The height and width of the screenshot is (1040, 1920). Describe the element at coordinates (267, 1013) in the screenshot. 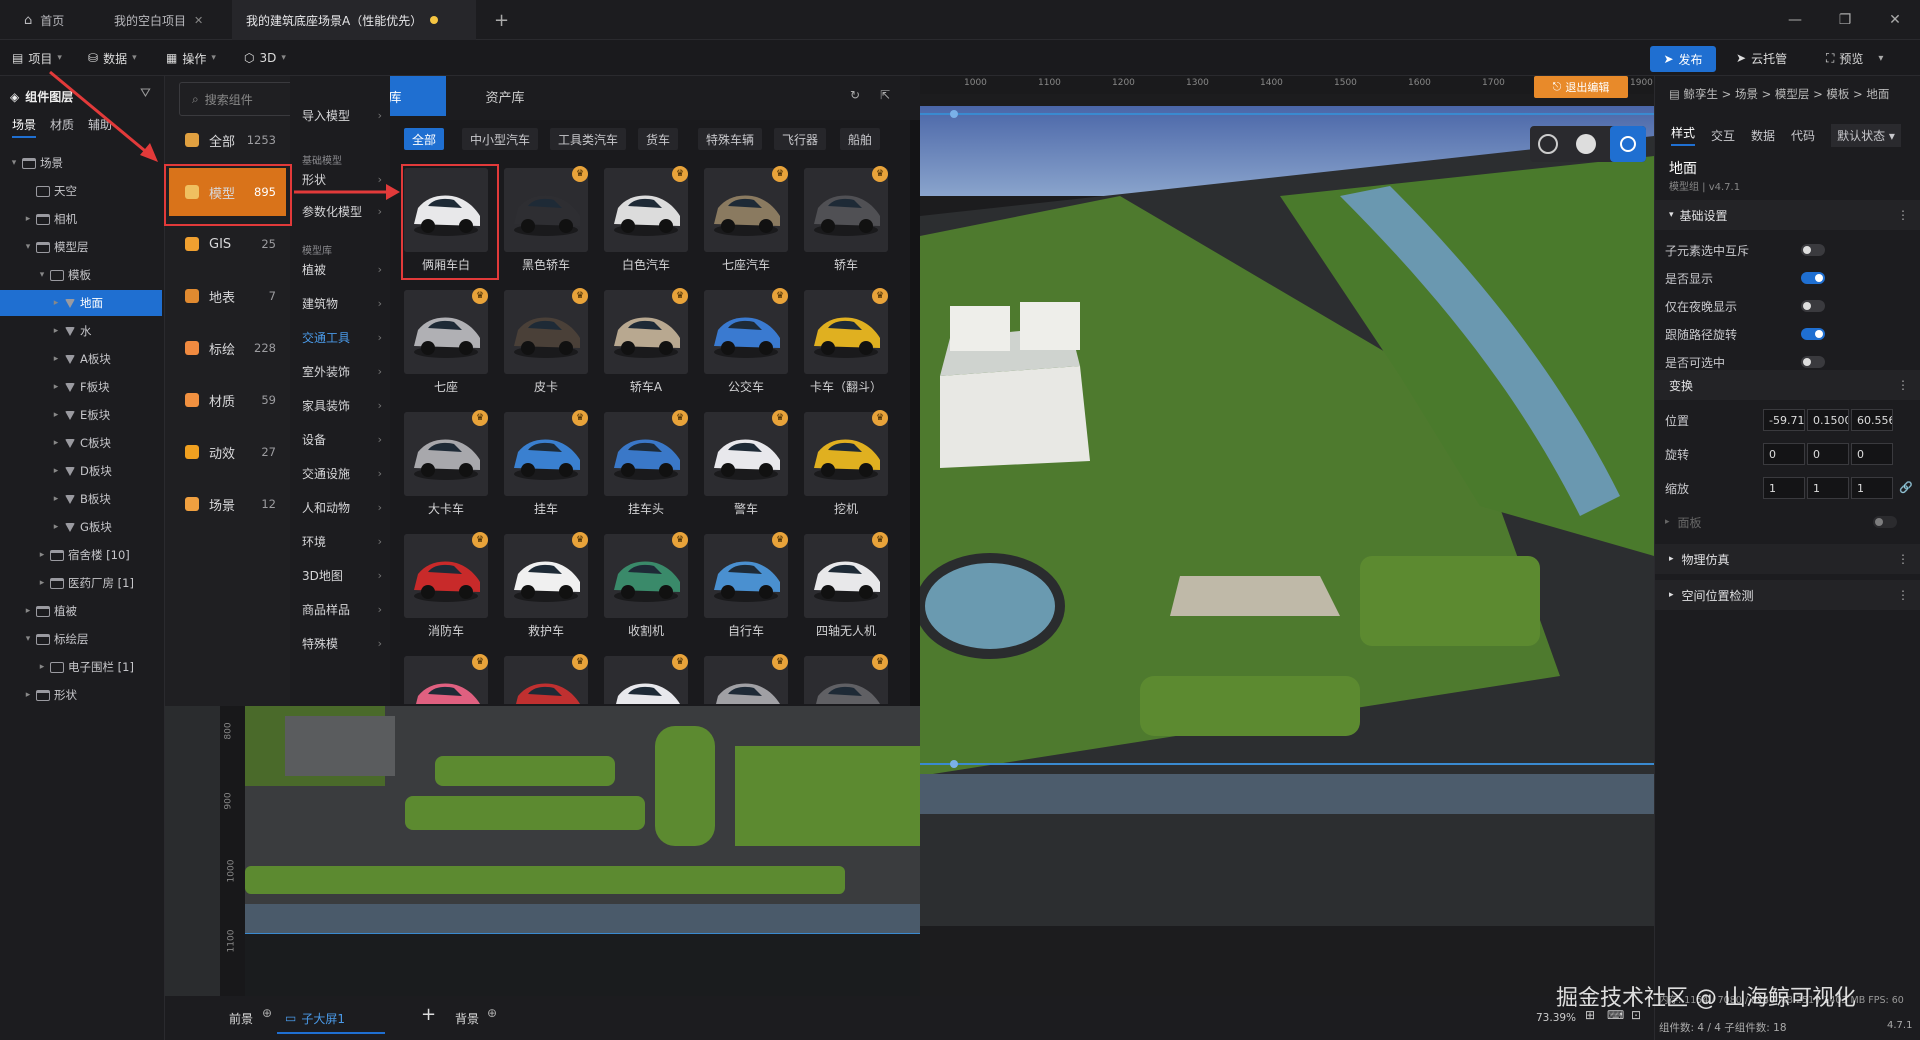

I see `add-circle-icon: ⊕` at that location.